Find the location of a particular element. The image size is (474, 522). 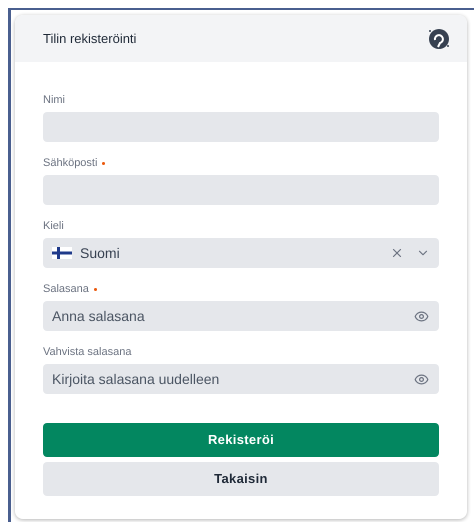

field-label: Sähköposti is located at coordinates (70, 163).